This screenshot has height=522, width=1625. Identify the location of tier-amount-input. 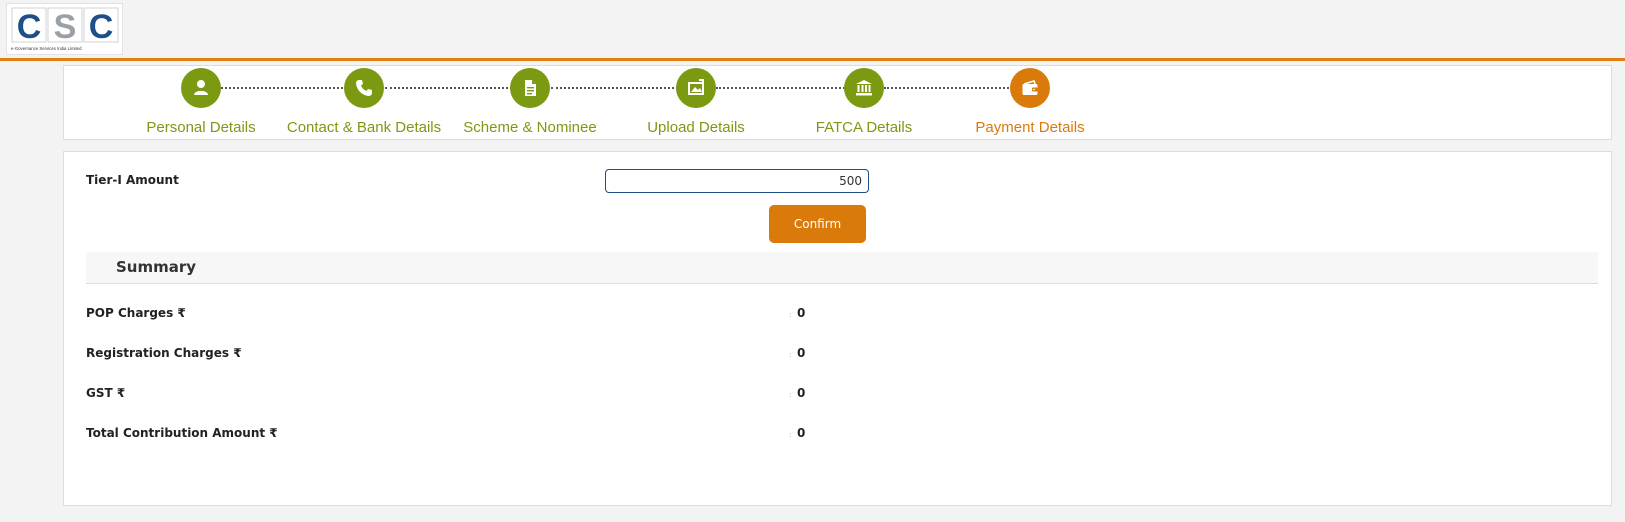
(737, 181).